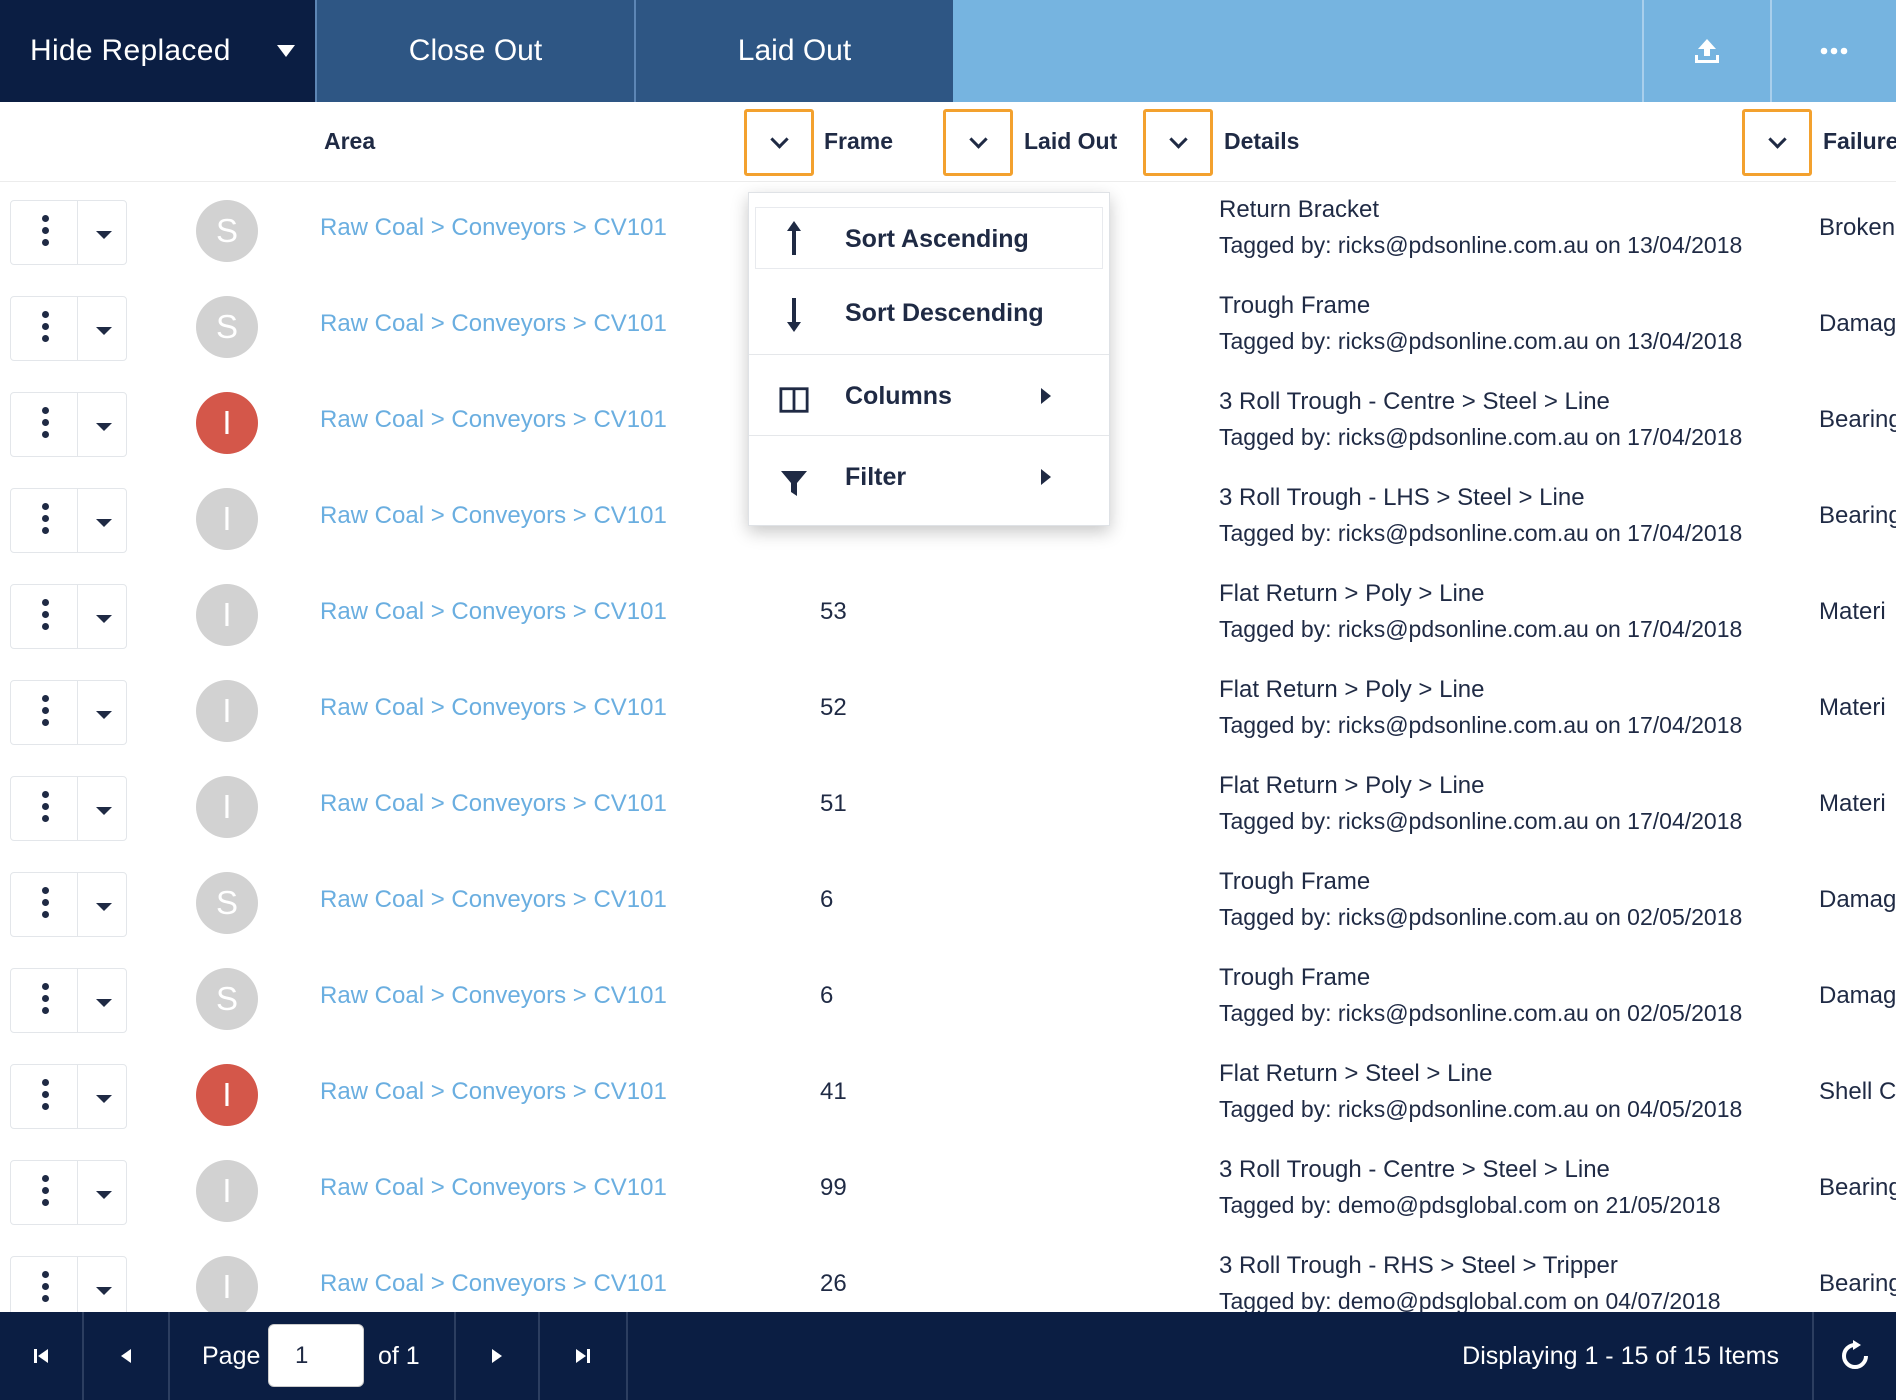 Image resolution: width=1896 pixels, height=1400 pixels. I want to click on detail-title: Trough Frame, so click(1295, 305).